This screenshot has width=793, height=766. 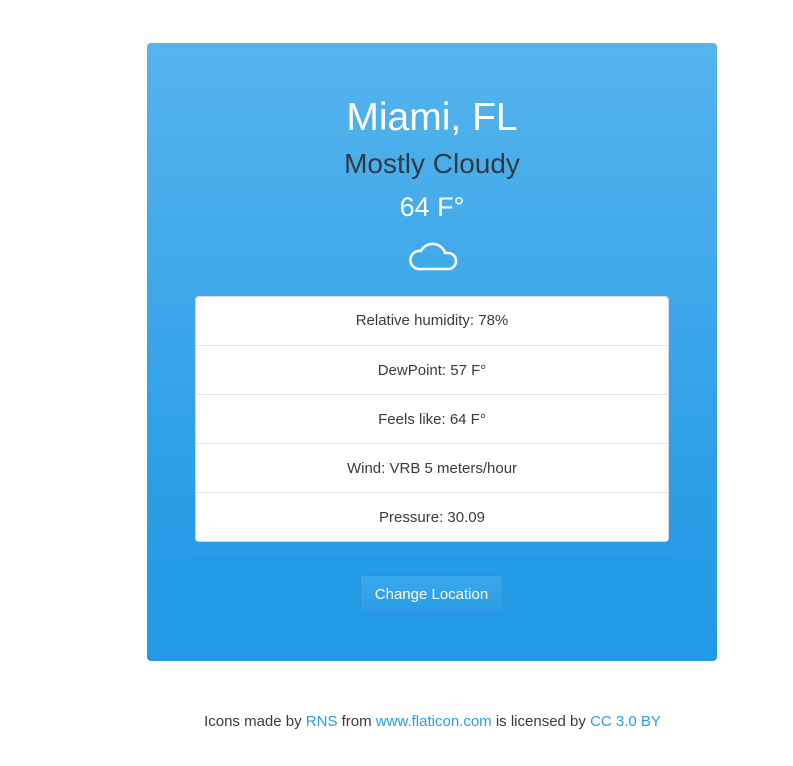 What do you see at coordinates (434, 721) in the screenshot?
I see `flaticon-link: www.flaticon.com` at bounding box center [434, 721].